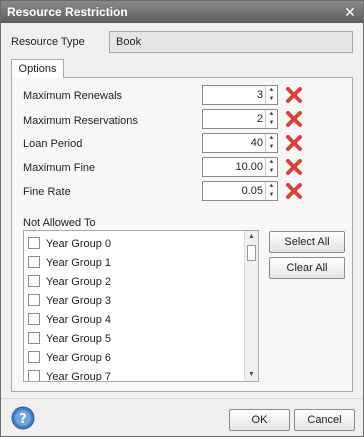  I want to click on close-button: ✕, so click(350, 12).